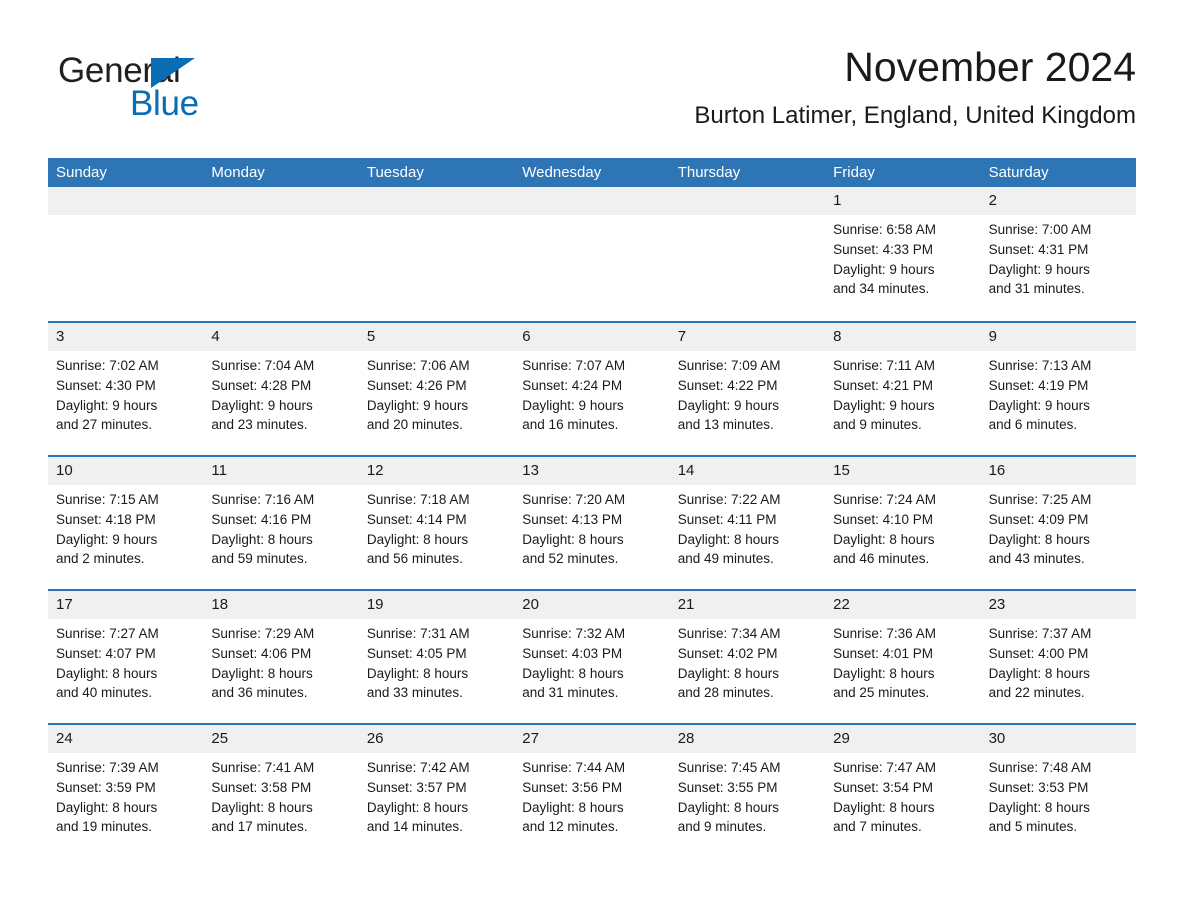 This screenshot has height=918, width=1188. I want to click on sunset-text: Sunset: 4:01 PM, so click(883, 653).